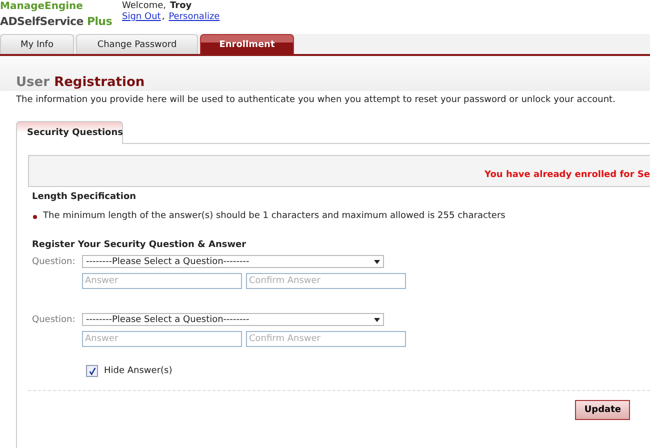  What do you see at coordinates (137, 44) in the screenshot?
I see `nav-tab: Change Password` at bounding box center [137, 44].